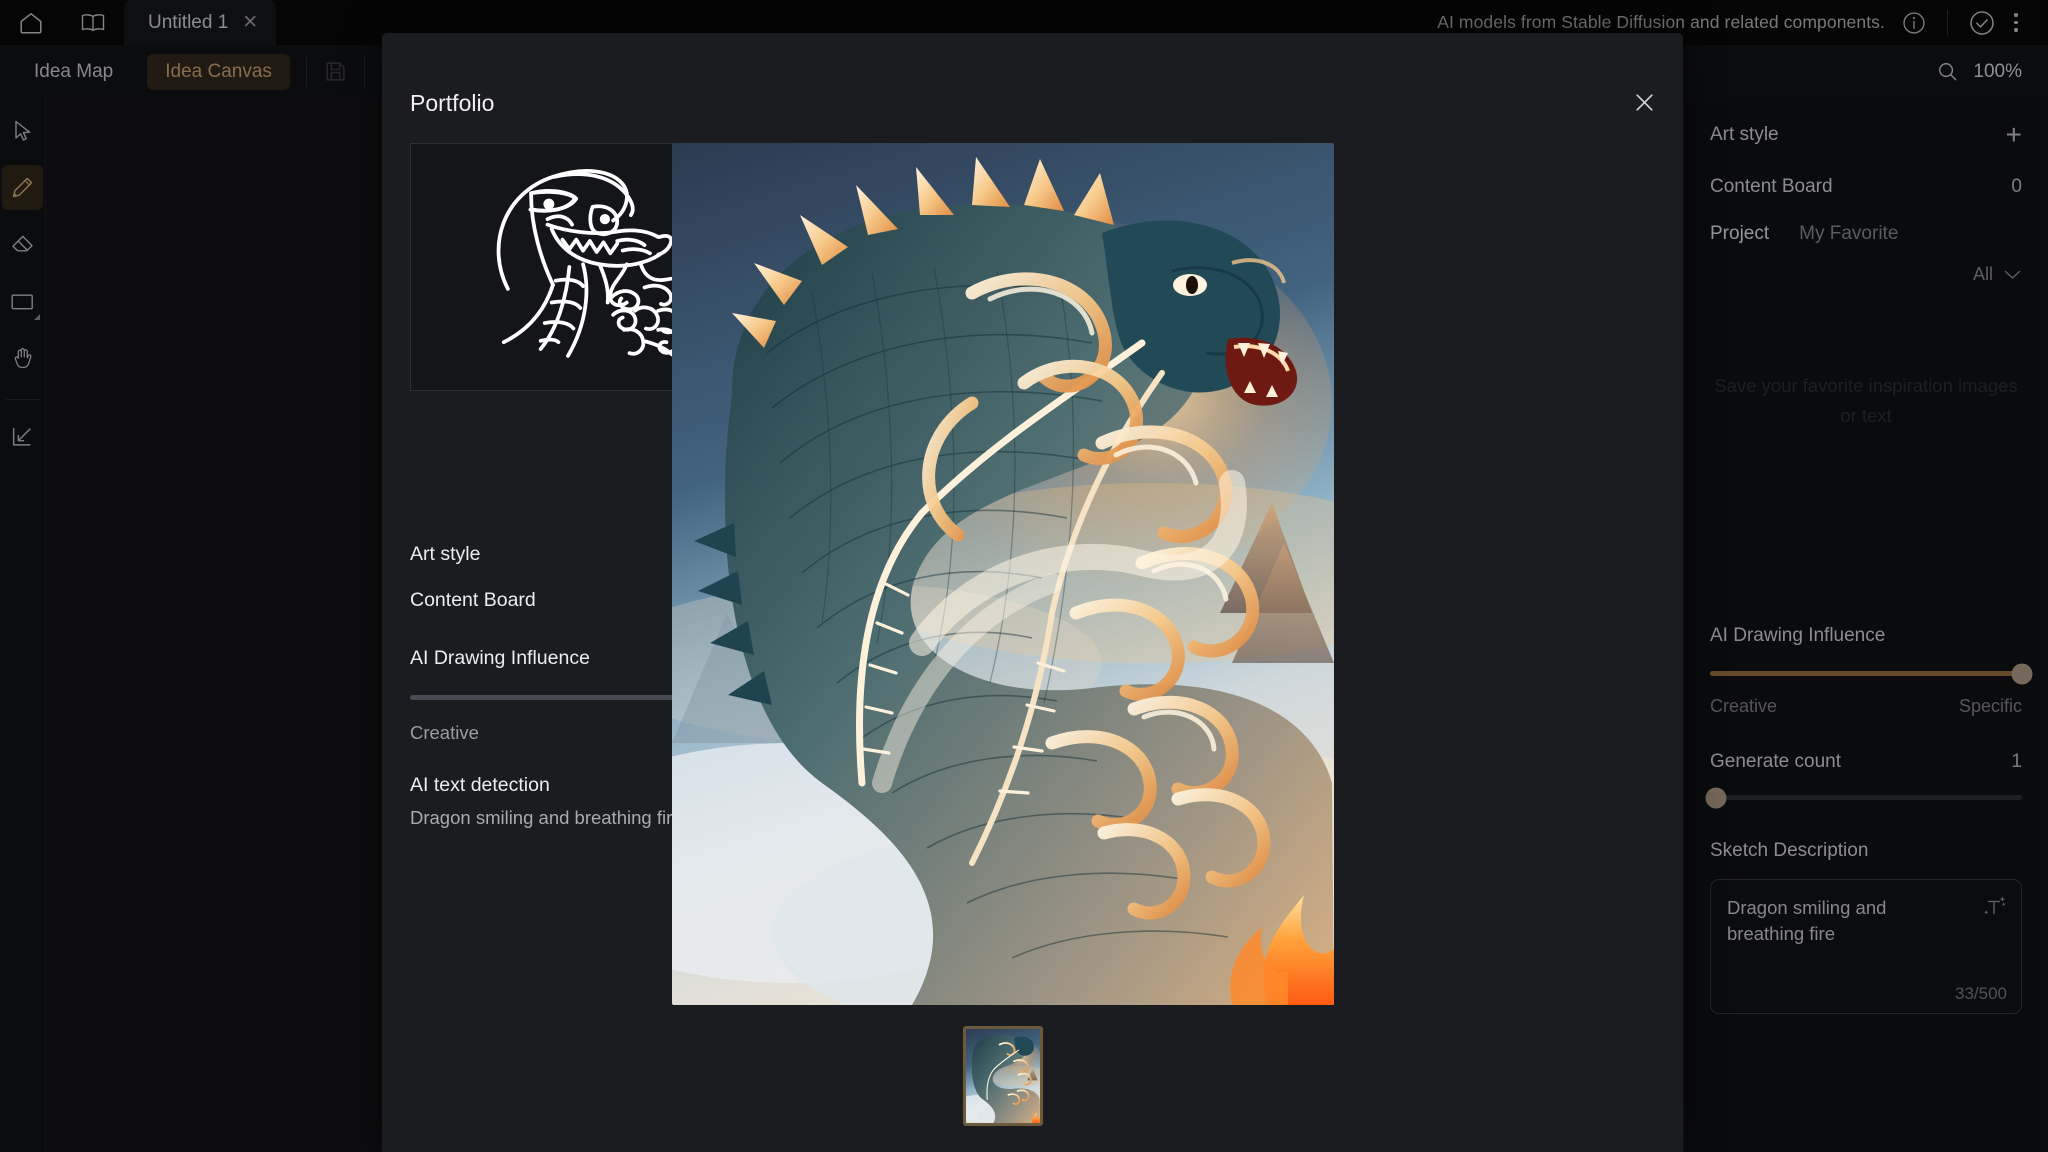 This screenshot has height=1152, width=2048. What do you see at coordinates (1644, 102) in the screenshot?
I see `close-icon` at bounding box center [1644, 102].